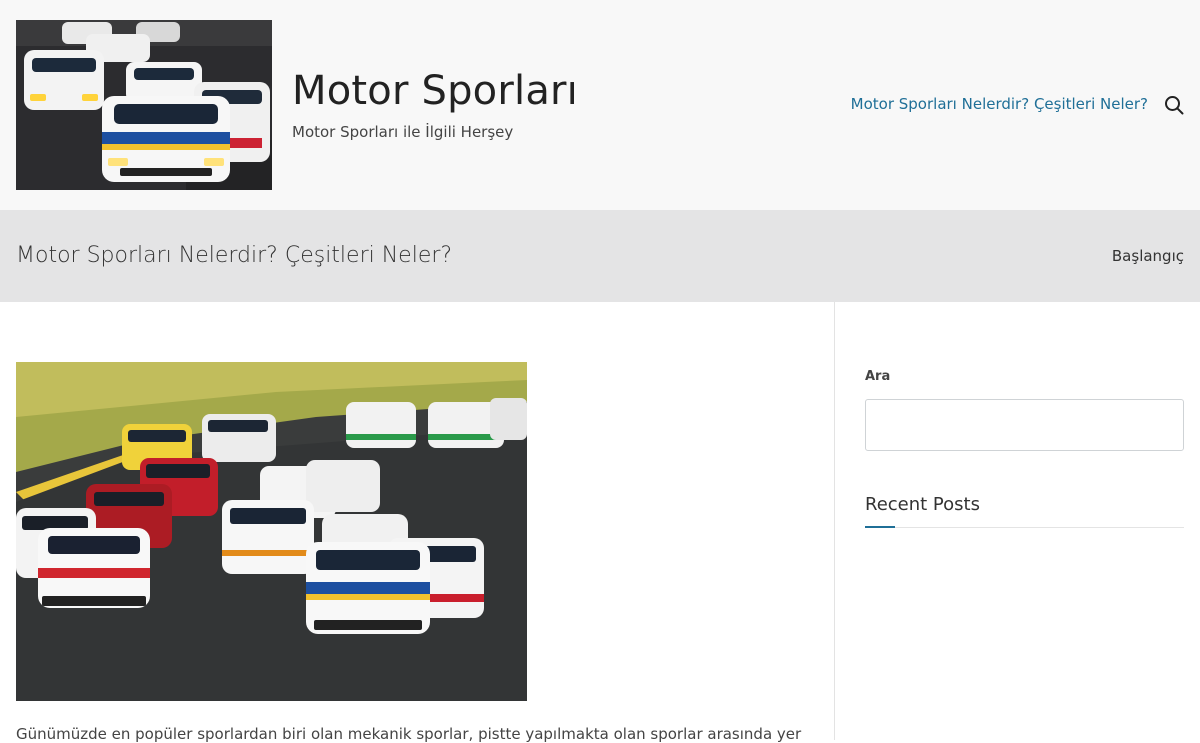 The image size is (1200, 743). Describe the element at coordinates (1024, 425) in the screenshot. I see `search-input` at that location.